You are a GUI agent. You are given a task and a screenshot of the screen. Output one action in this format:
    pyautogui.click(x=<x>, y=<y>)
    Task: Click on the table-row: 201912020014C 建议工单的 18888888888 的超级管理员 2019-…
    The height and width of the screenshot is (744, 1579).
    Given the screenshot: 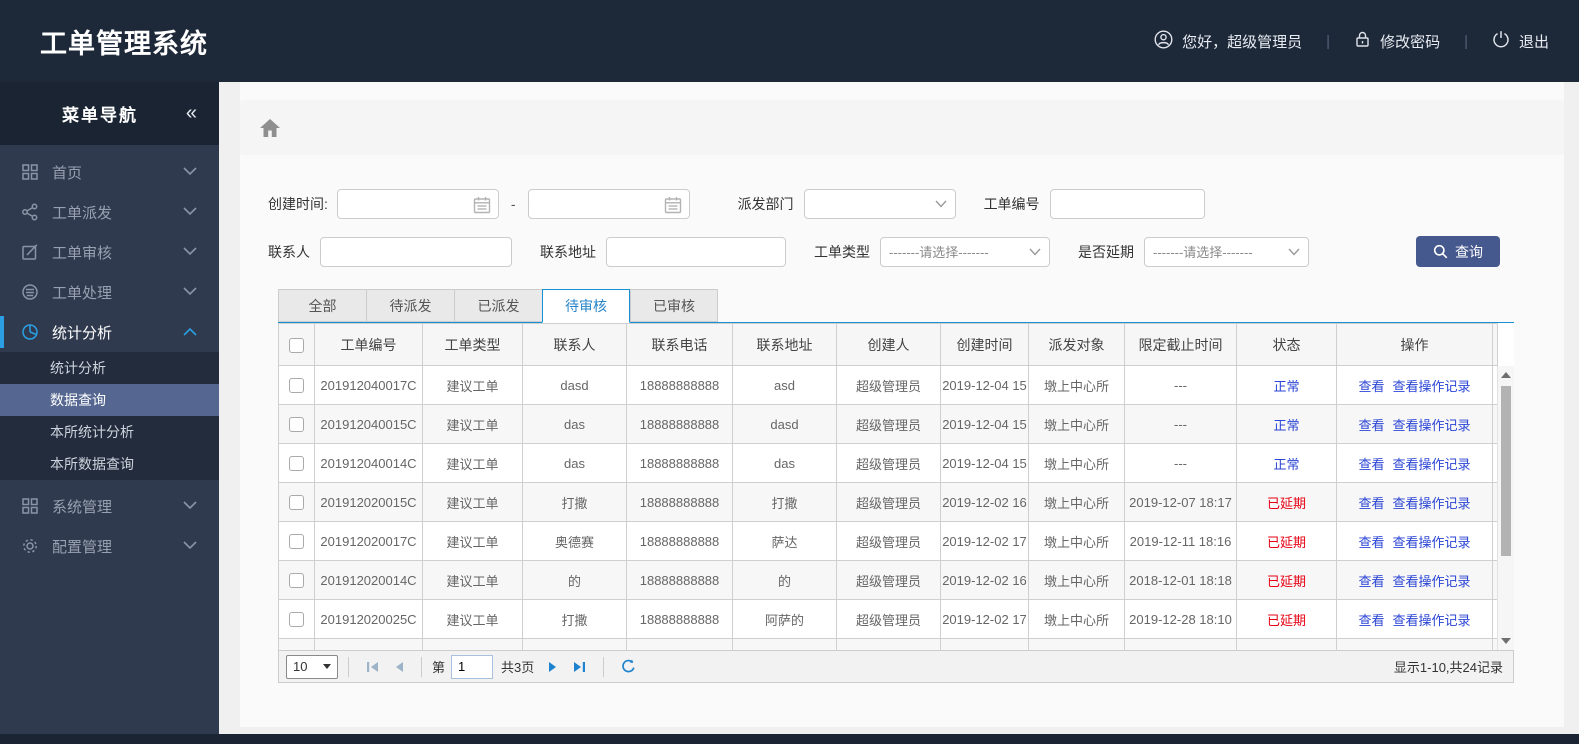 What is the action you would take?
    pyautogui.click(x=888, y=580)
    